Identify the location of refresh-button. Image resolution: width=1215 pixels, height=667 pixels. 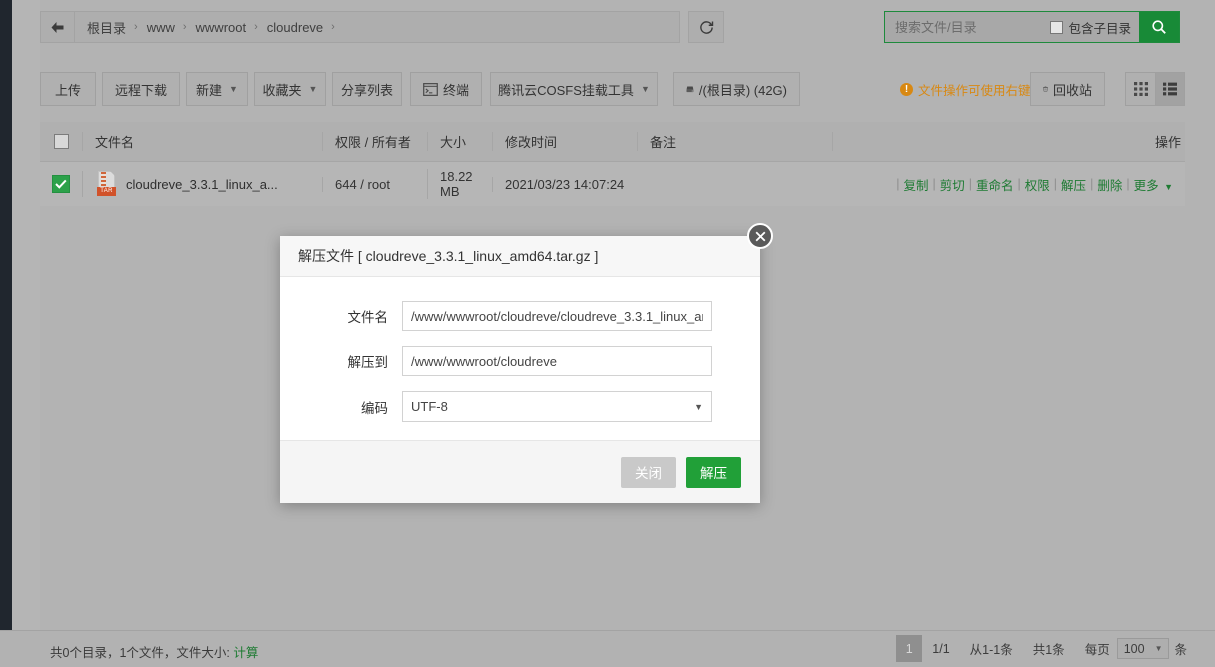
(706, 27).